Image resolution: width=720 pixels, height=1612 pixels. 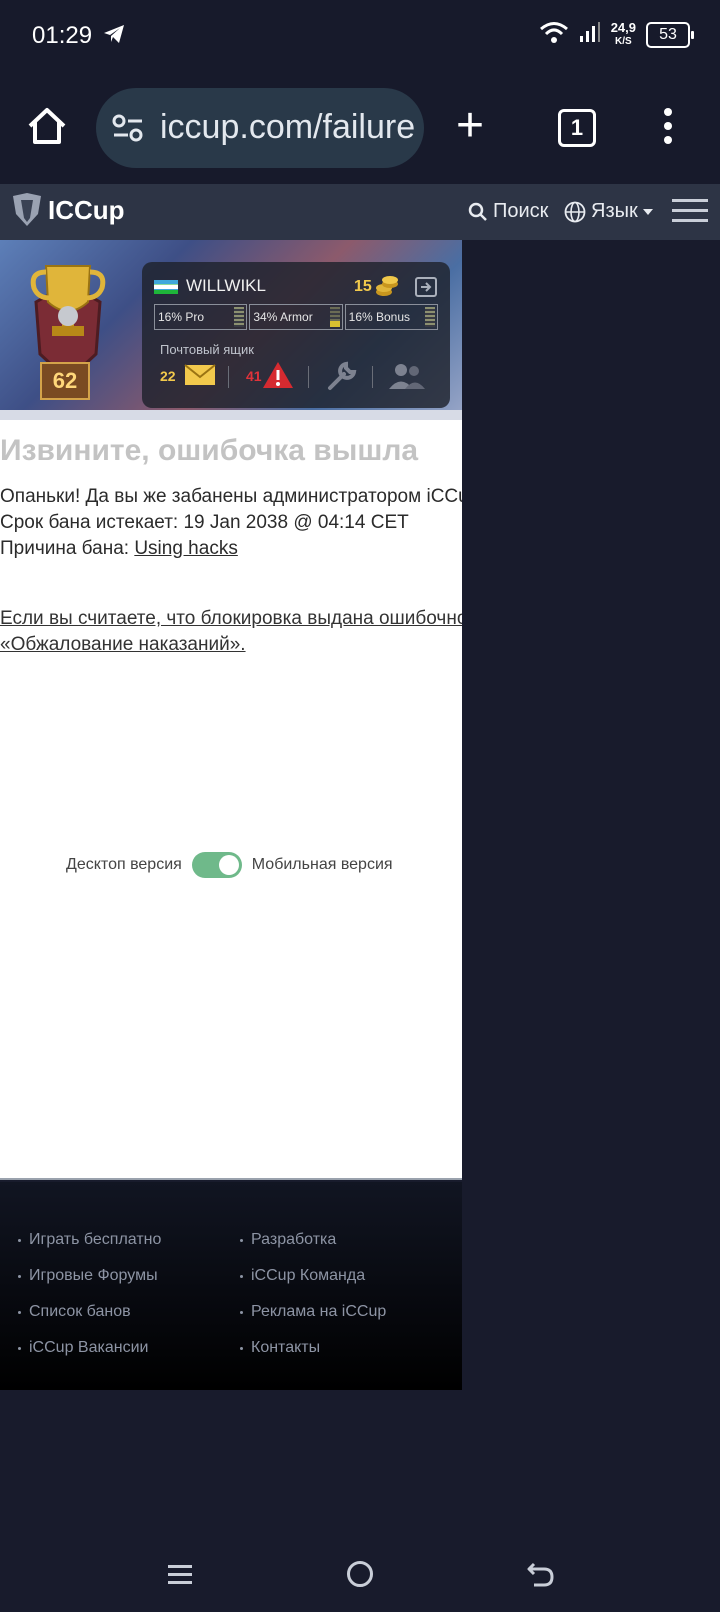 What do you see at coordinates (166, 287) in the screenshot?
I see `uzbekistan-flag-icon` at bounding box center [166, 287].